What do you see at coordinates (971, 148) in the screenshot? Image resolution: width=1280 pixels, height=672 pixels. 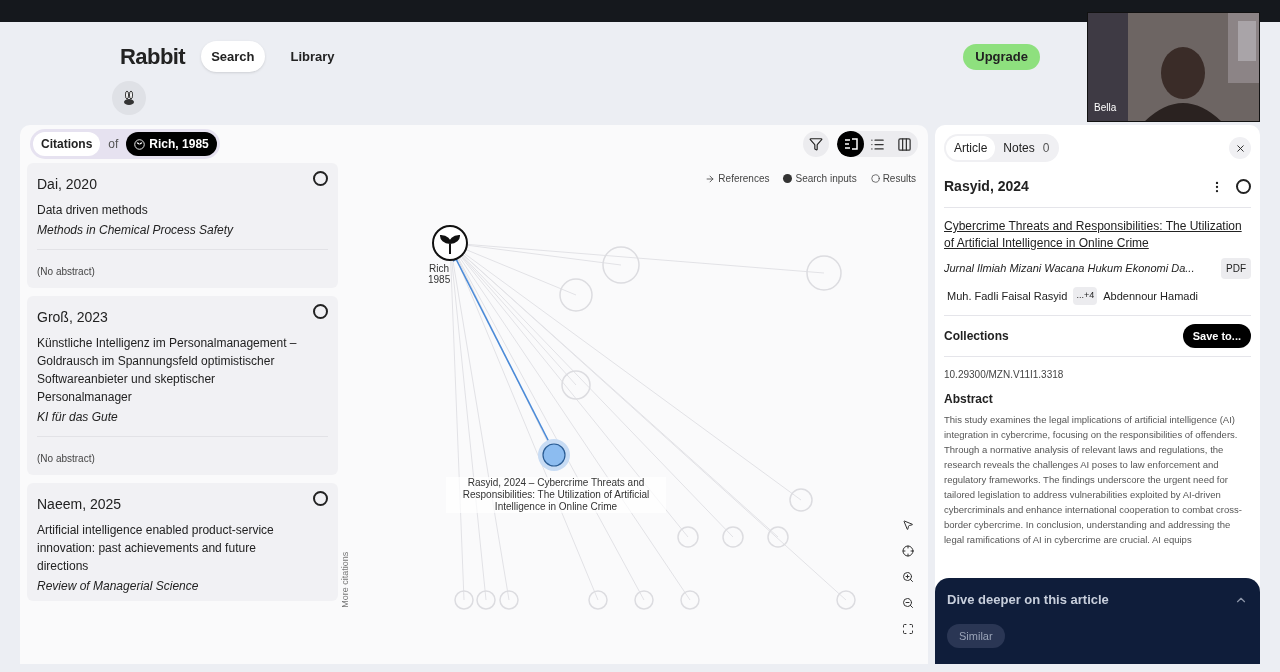 I see `panel-tab: Article` at bounding box center [971, 148].